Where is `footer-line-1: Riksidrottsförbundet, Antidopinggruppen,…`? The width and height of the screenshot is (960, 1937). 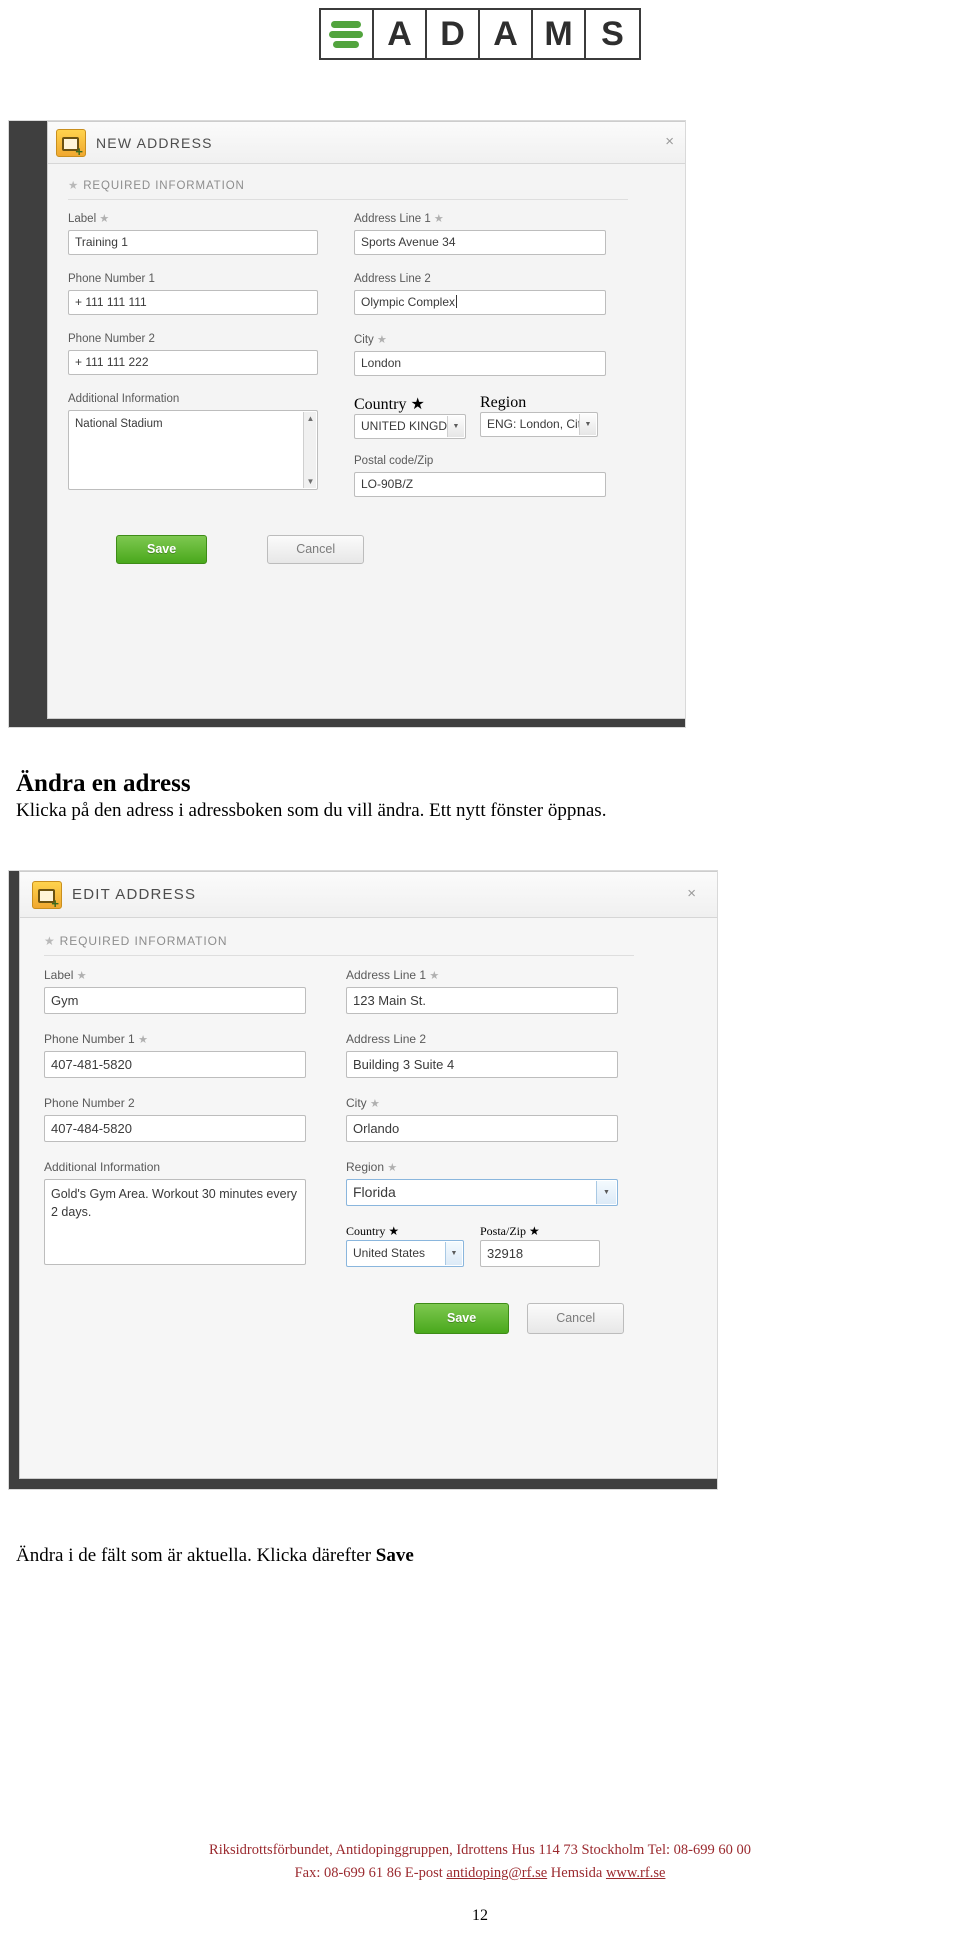
footer-line-1: Riksidrottsförbundet, Antidopinggruppen,… is located at coordinates (480, 1849).